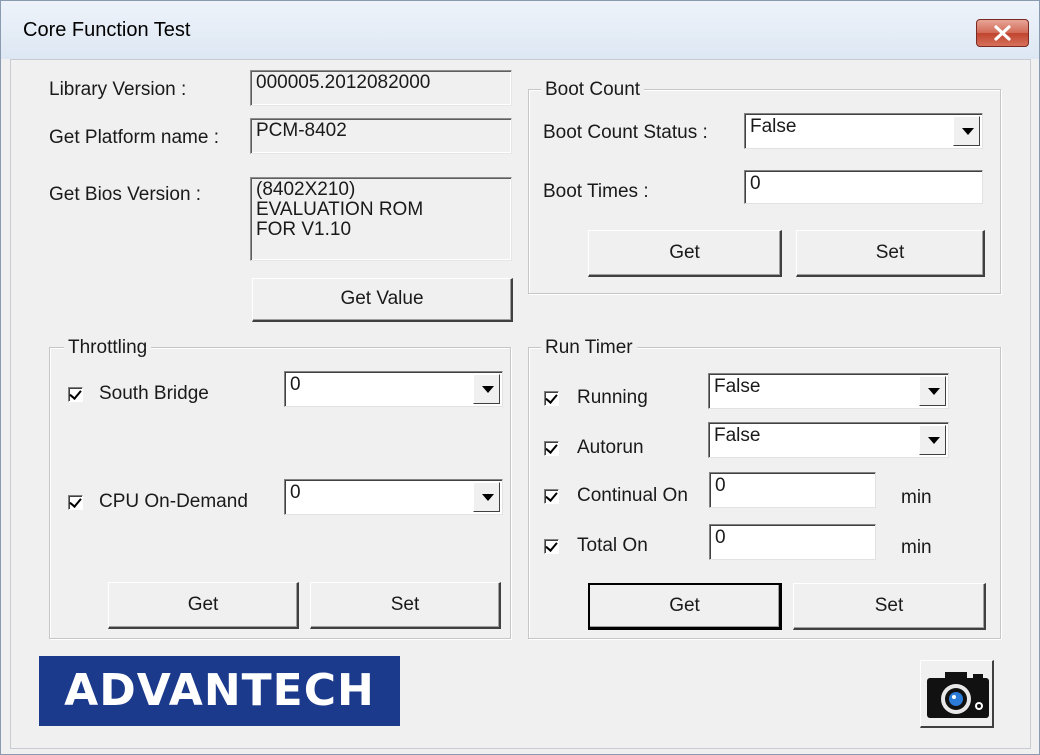 The width and height of the screenshot is (1040, 755). What do you see at coordinates (737, 386) in the screenshot?
I see `running-value: False` at bounding box center [737, 386].